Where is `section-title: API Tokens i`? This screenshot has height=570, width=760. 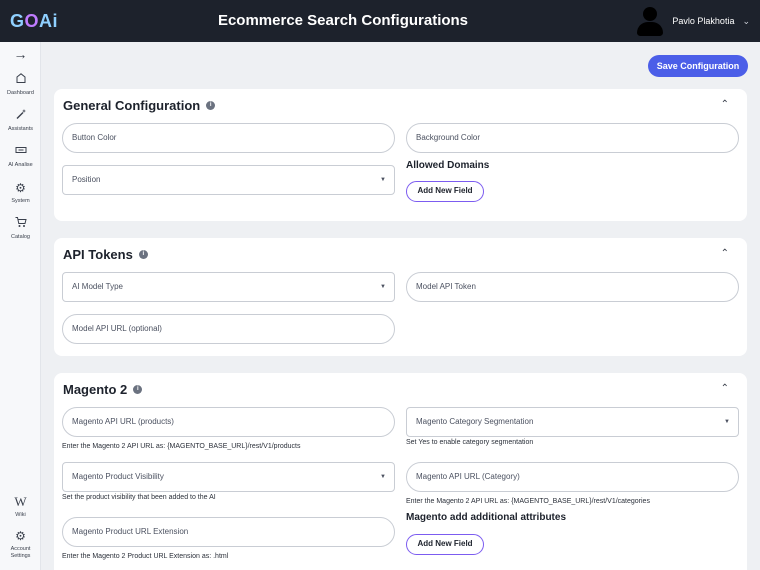 section-title: API Tokens i is located at coordinates (105, 254).